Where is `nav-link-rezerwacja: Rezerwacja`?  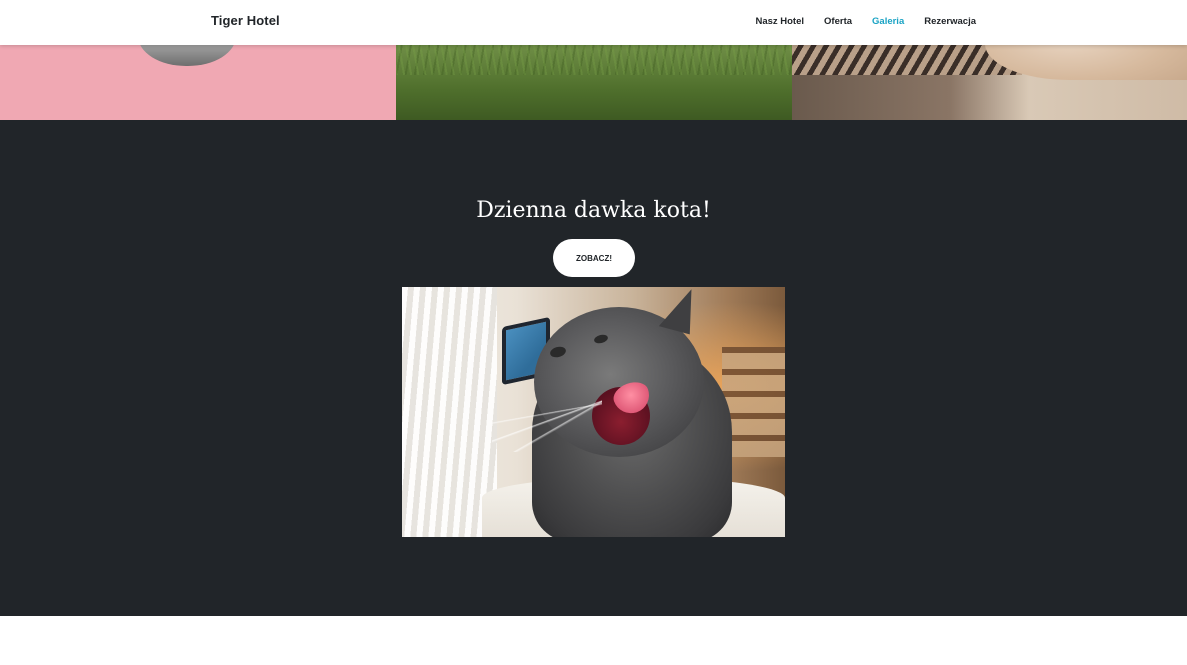
nav-link-rezerwacja: Rezerwacja is located at coordinates (950, 21).